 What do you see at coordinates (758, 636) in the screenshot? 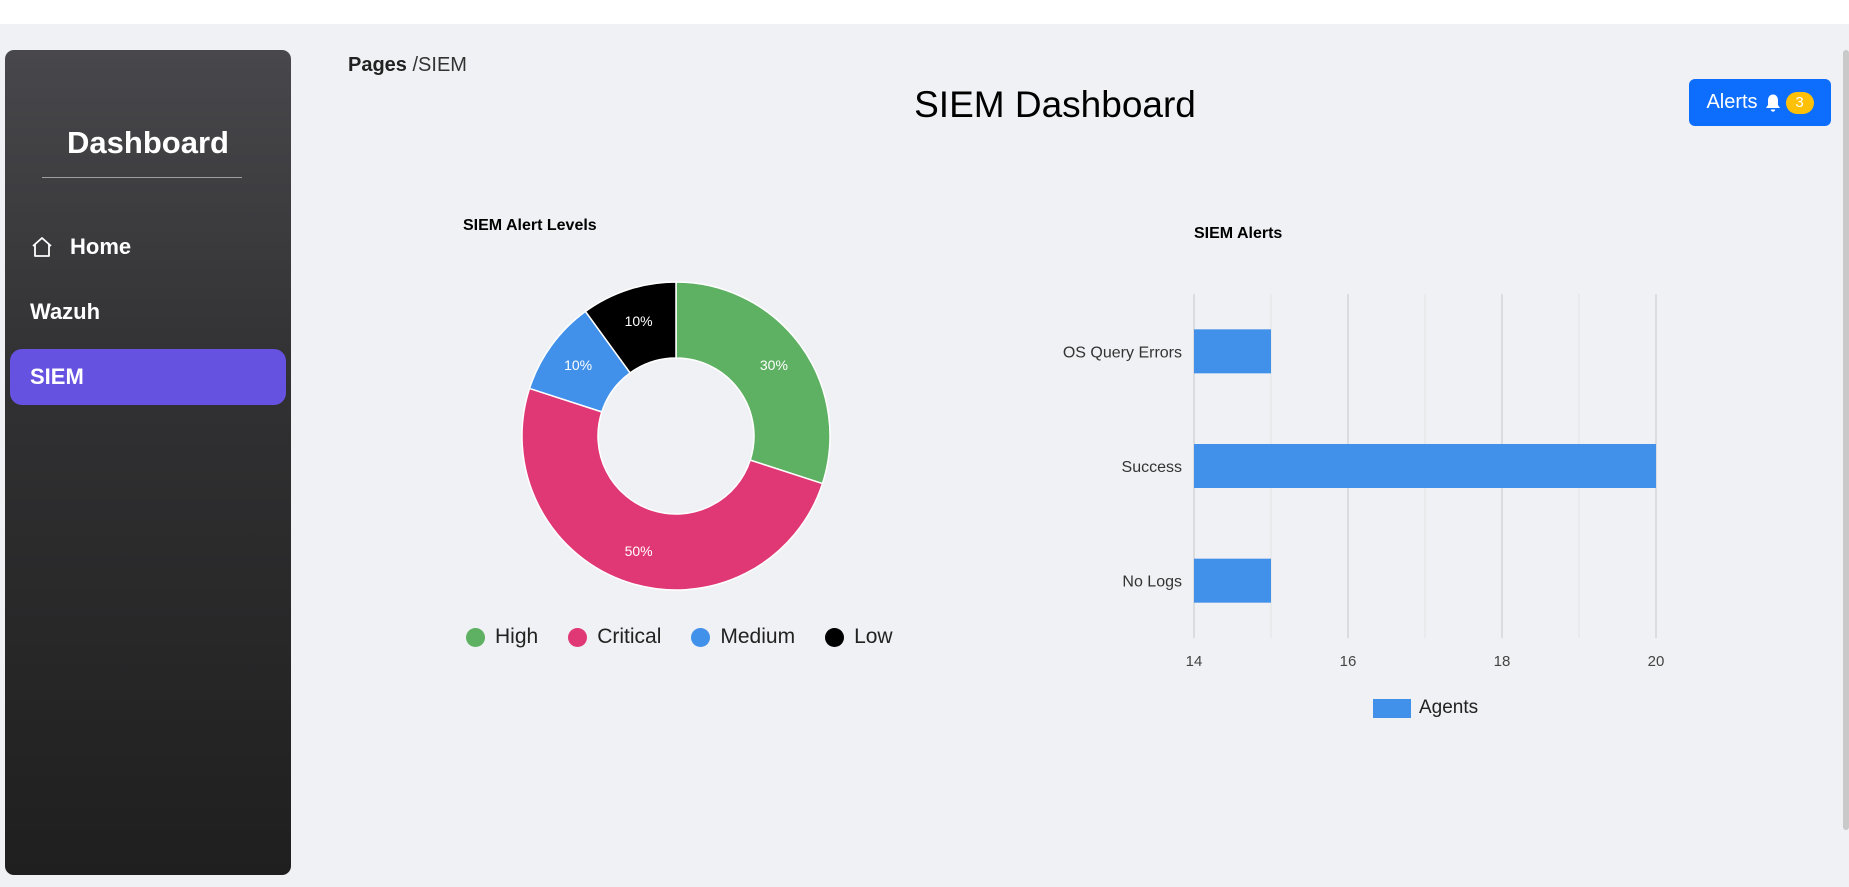
I see `legend-label: Medium` at bounding box center [758, 636].